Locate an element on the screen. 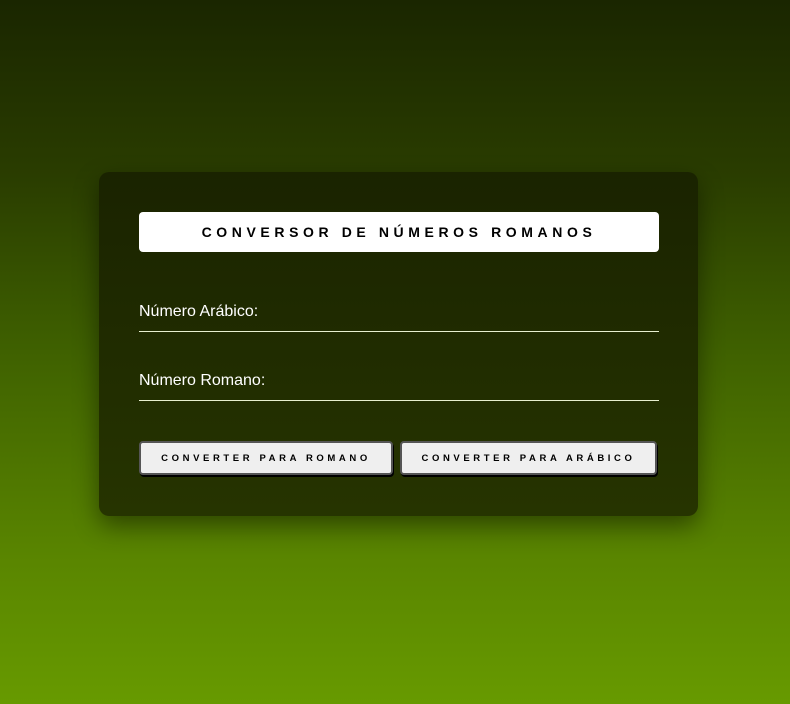 The height and width of the screenshot is (704, 790). arabic-number-label: Número Arábico: is located at coordinates (199, 311).